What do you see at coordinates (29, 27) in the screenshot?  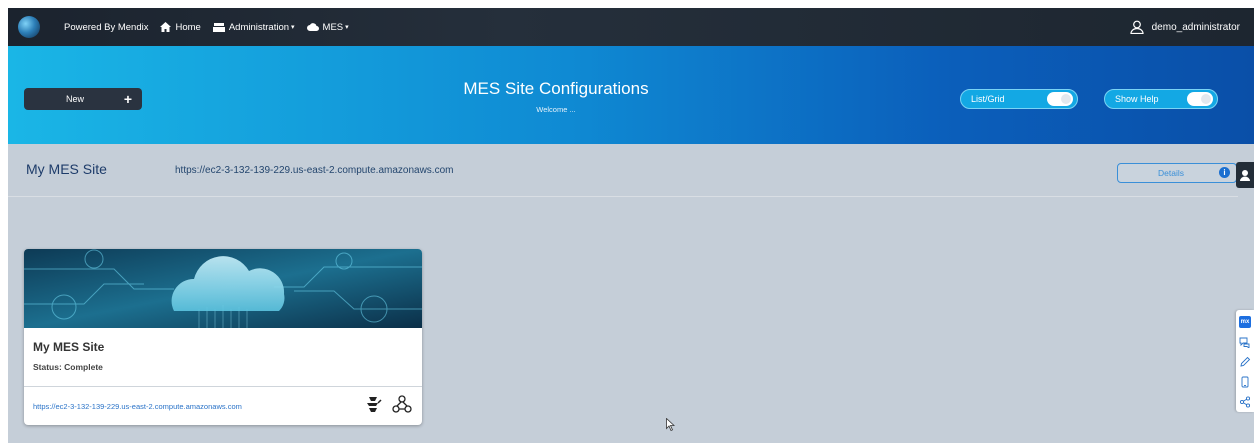 I see `mendix-logo-icon` at bounding box center [29, 27].